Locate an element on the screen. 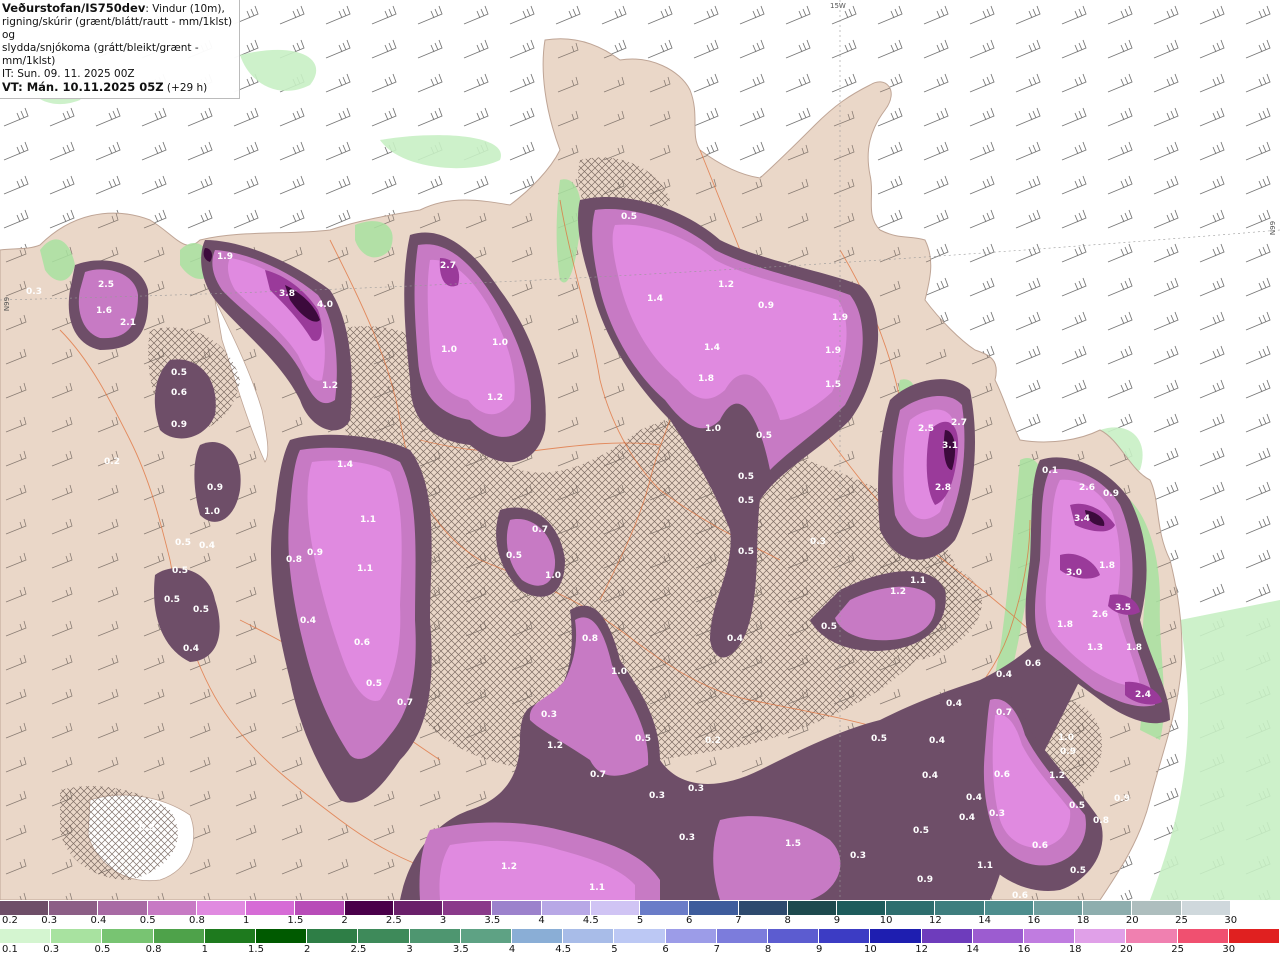 The height and width of the screenshot is (958, 1280). rain-legend-label: 1 is located at coordinates (204, 949).